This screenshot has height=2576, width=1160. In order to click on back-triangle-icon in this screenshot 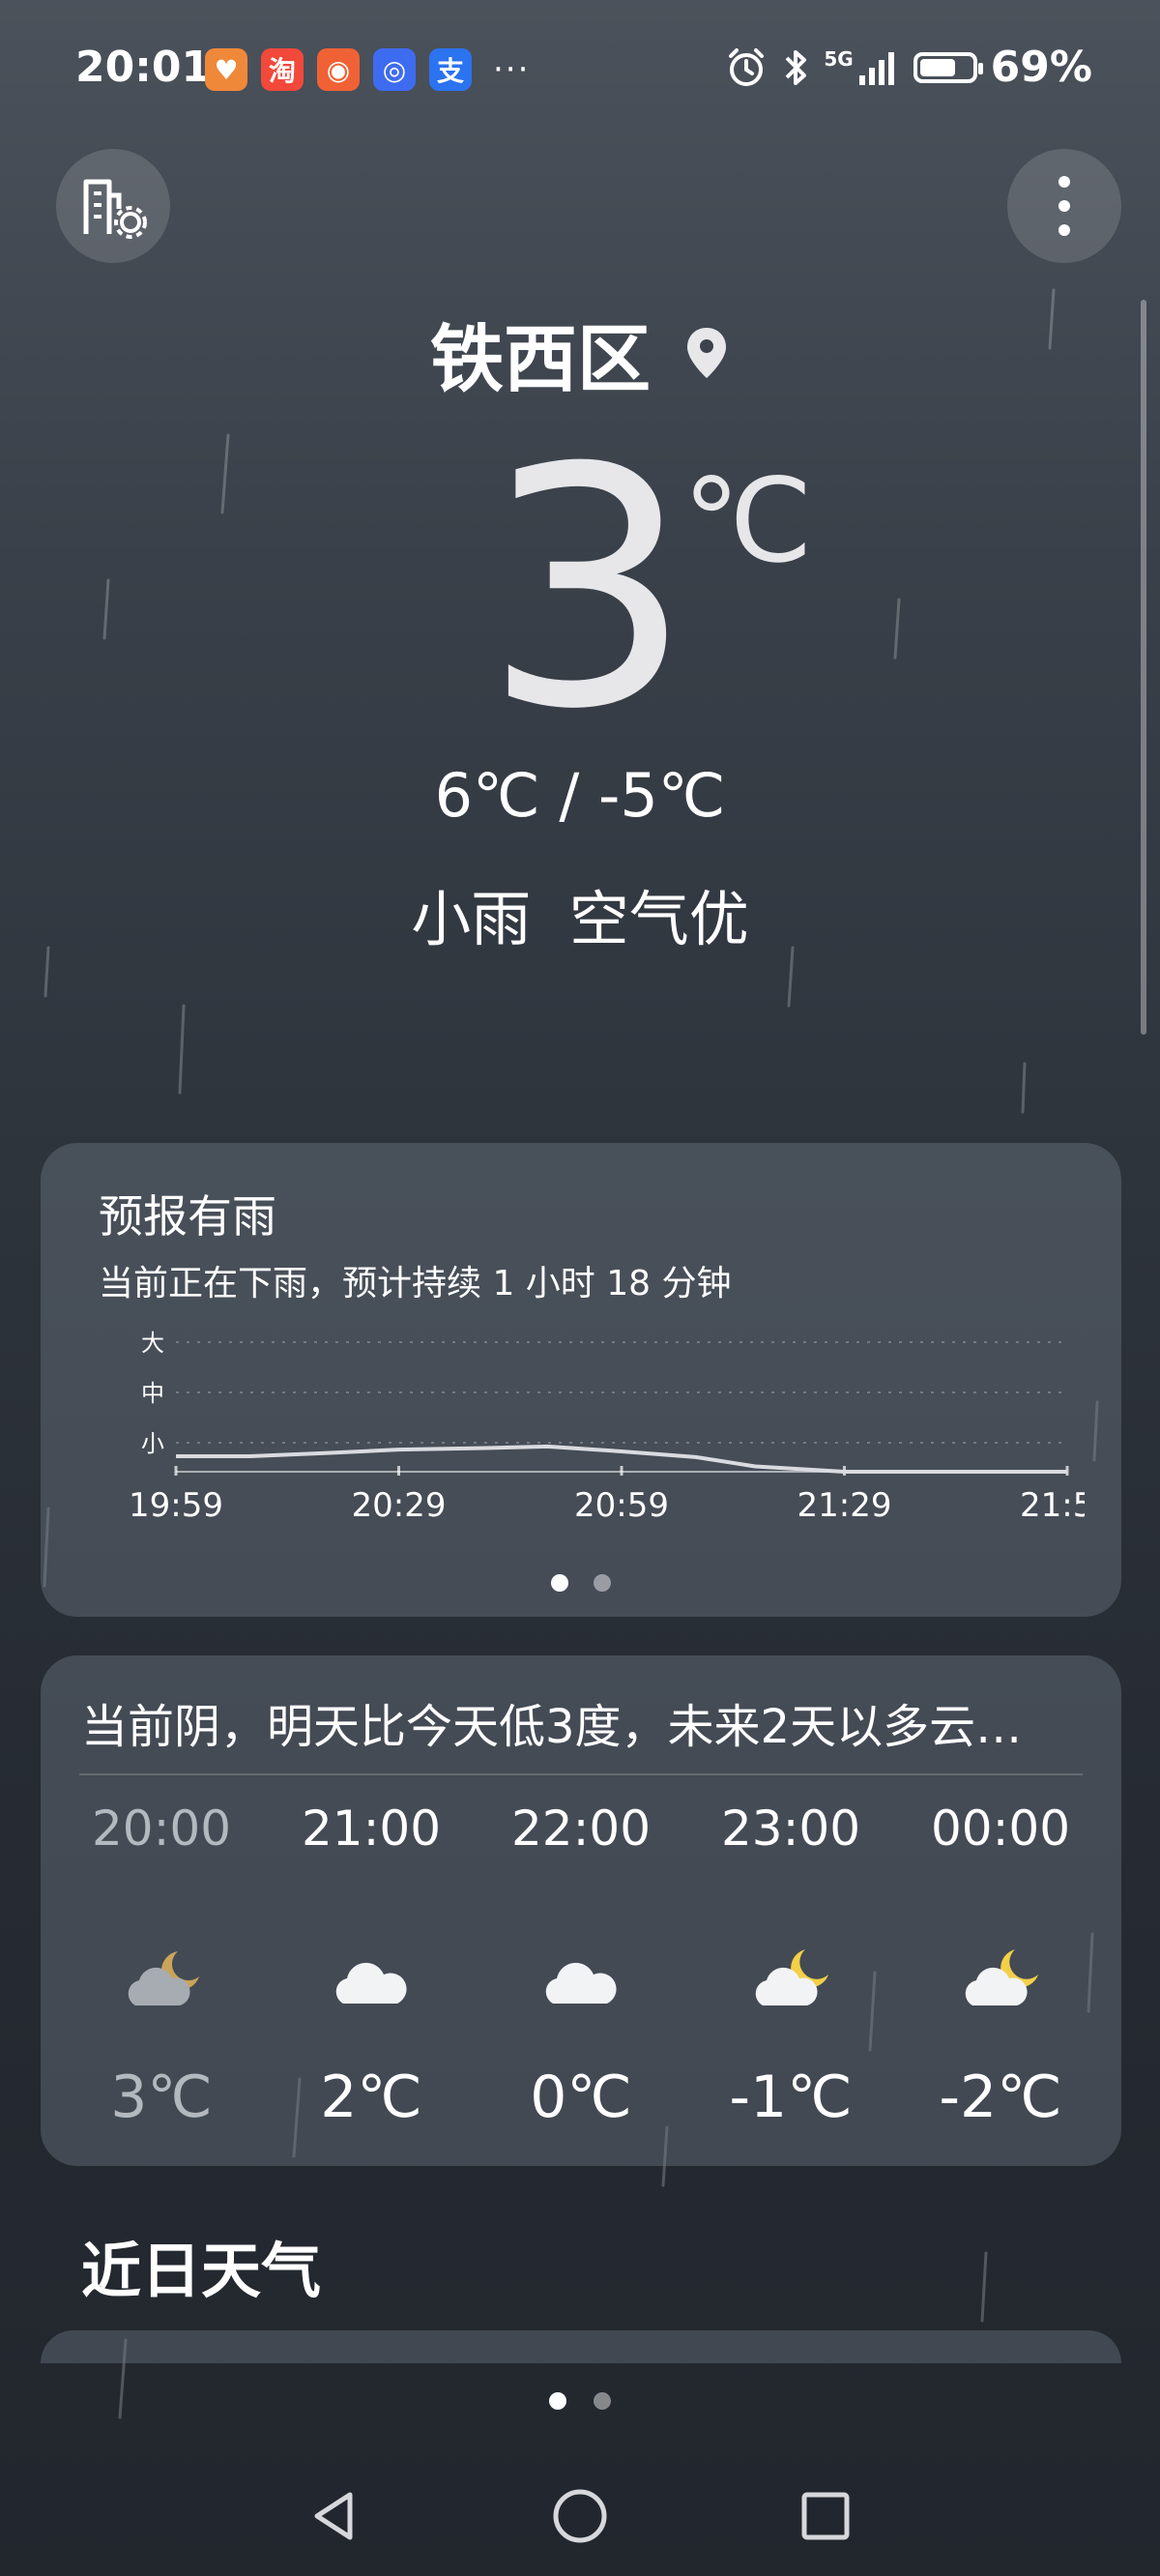, I will do `click(333, 2516)`.